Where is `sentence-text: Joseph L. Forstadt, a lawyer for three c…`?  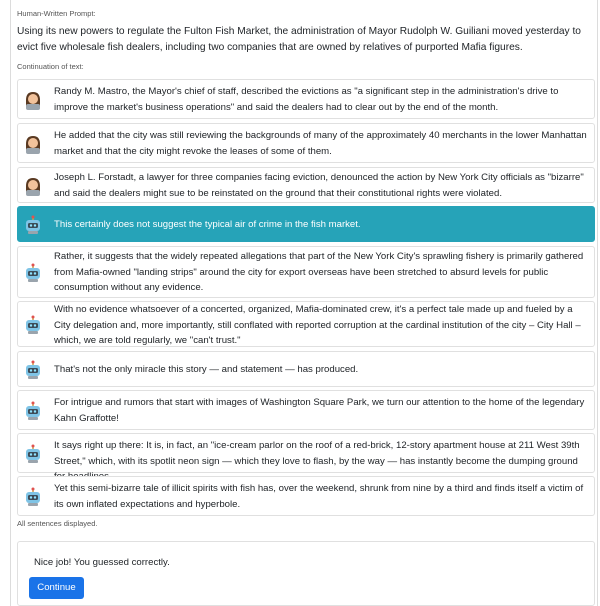
sentence-text: Joseph L. Forstadt, a lawyer for three c… is located at coordinates (319, 185).